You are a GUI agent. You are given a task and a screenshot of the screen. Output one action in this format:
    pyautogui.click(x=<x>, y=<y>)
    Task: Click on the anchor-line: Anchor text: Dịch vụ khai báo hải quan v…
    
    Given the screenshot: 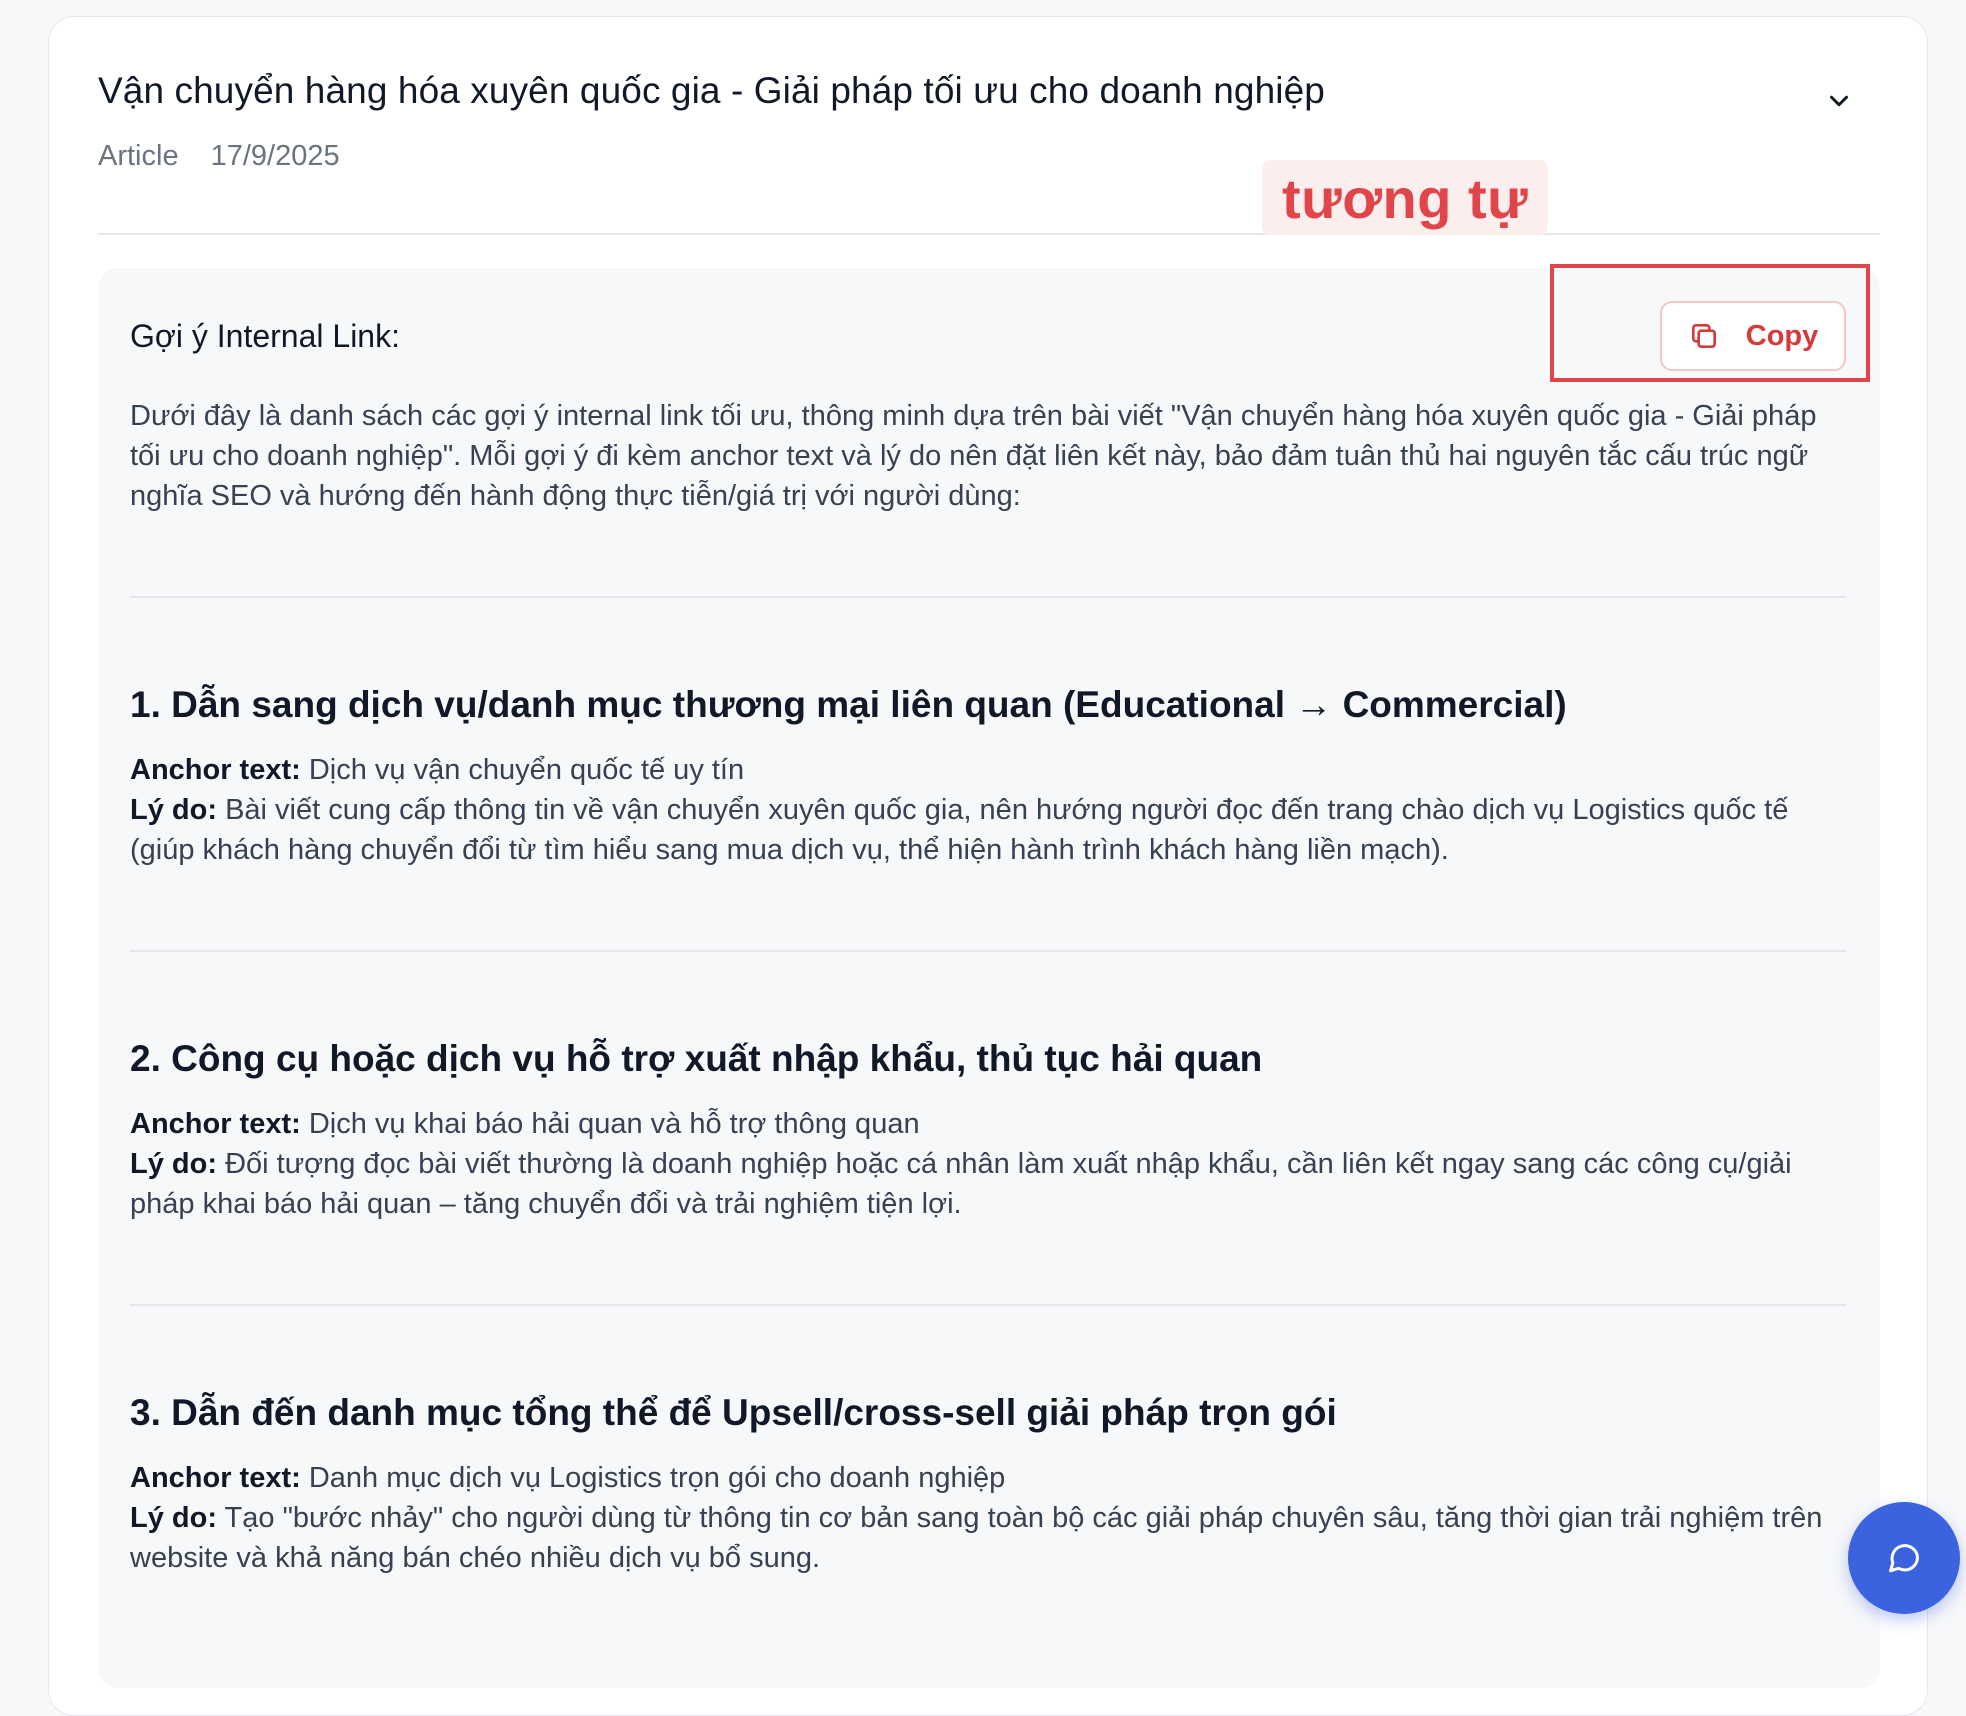 What is the action you would take?
    pyautogui.click(x=985, y=1124)
    